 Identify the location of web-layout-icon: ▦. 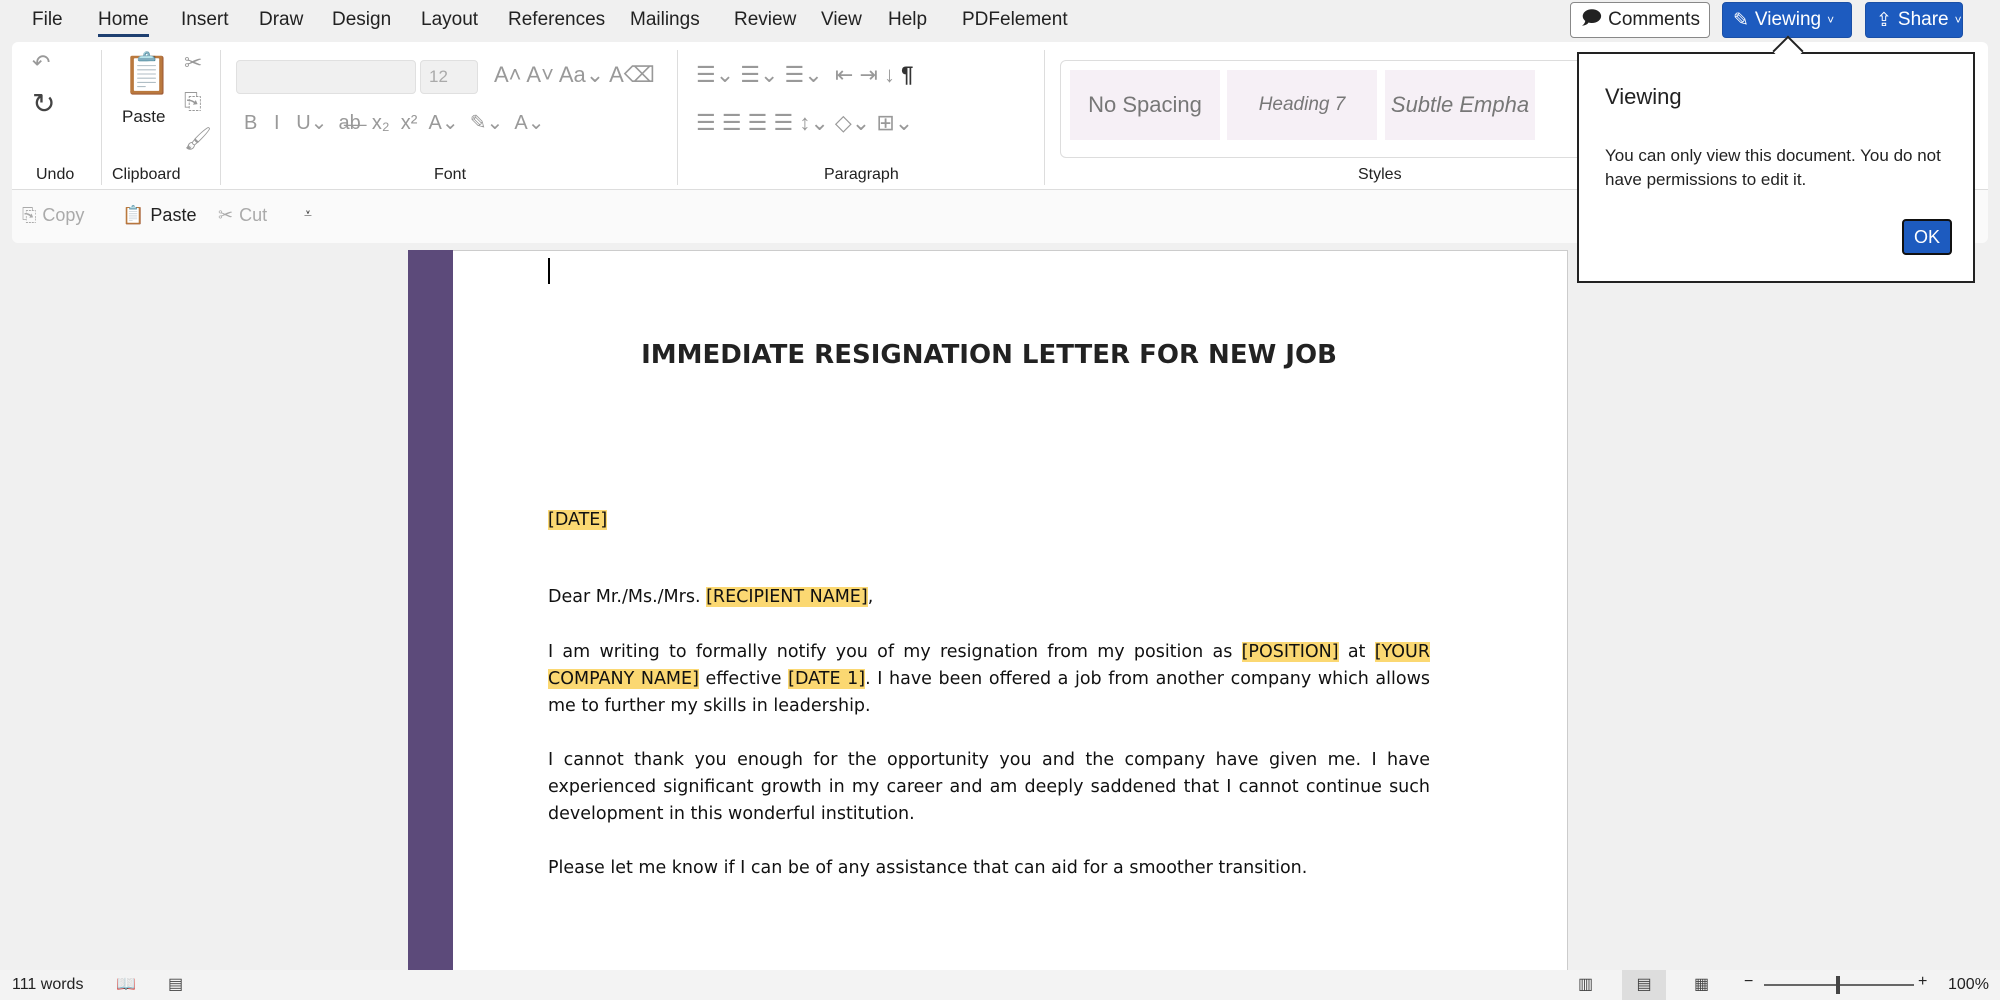
(1701, 984).